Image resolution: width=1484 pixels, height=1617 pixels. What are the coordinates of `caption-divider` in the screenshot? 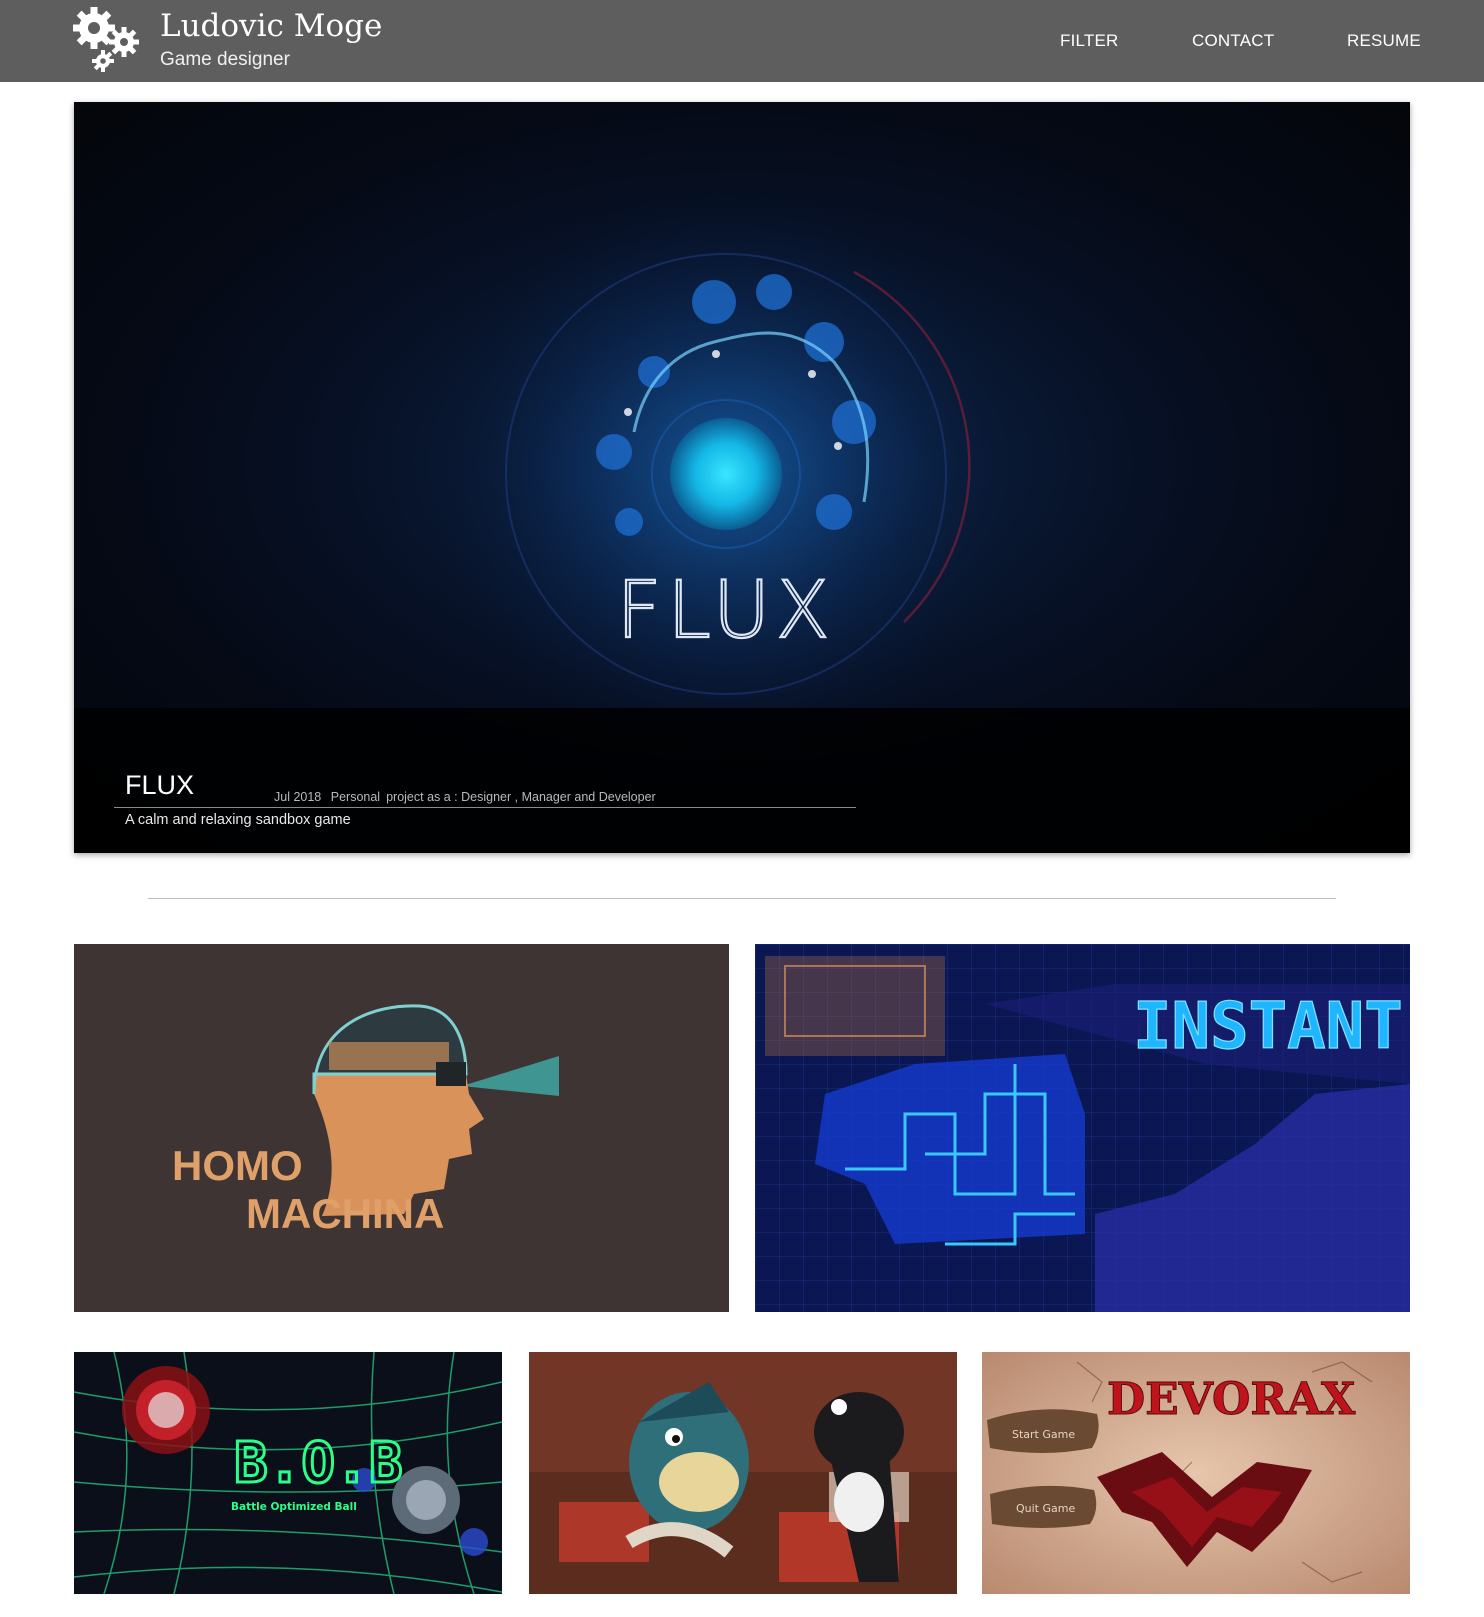 It's located at (485, 807).